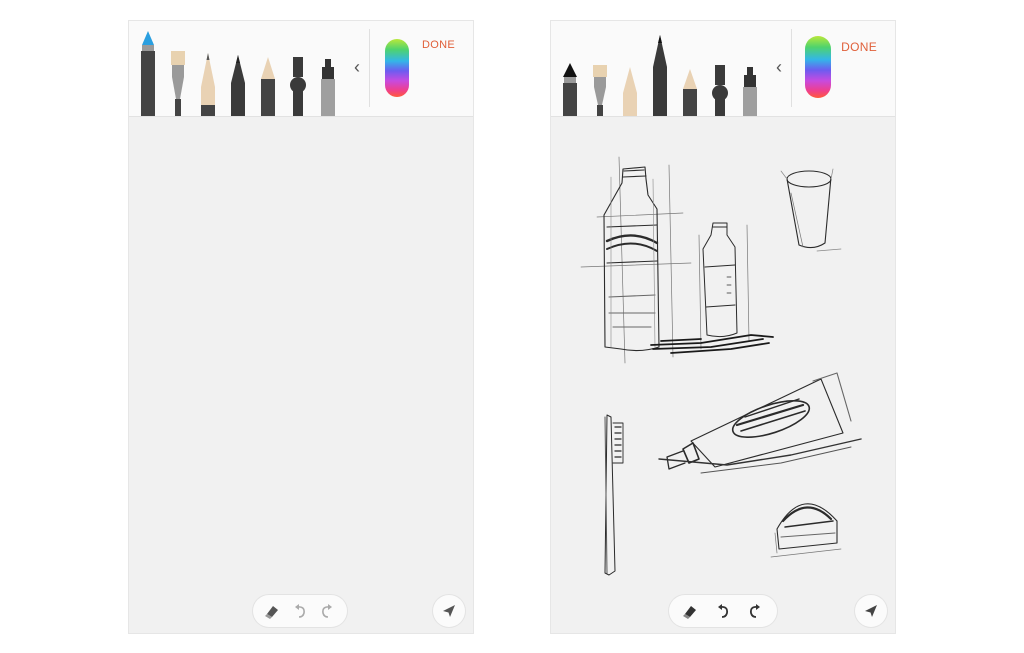  I want to click on toothpaste-tube-sketch, so click(760, 423).